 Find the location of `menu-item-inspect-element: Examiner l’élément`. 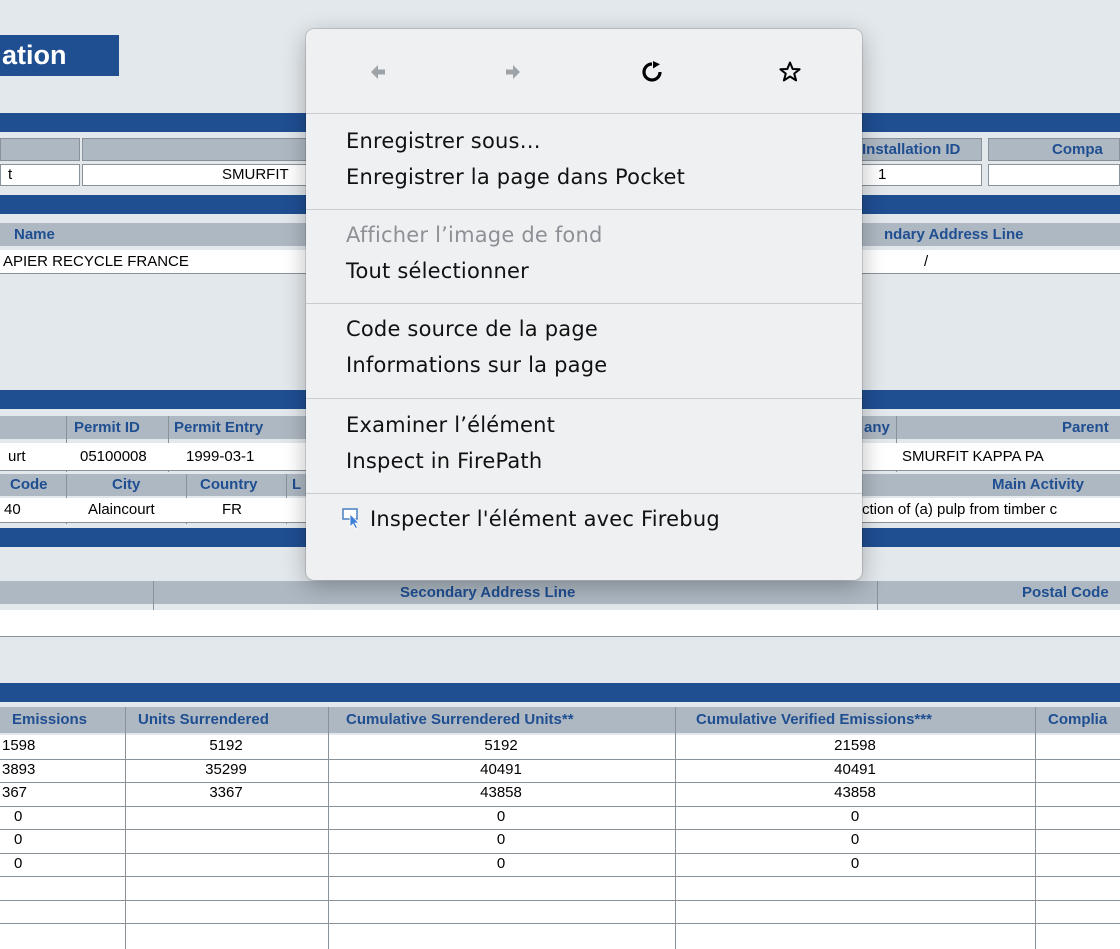

menu-item-inspect-element: Examiner l’élément is located at coordinates (450, 425).